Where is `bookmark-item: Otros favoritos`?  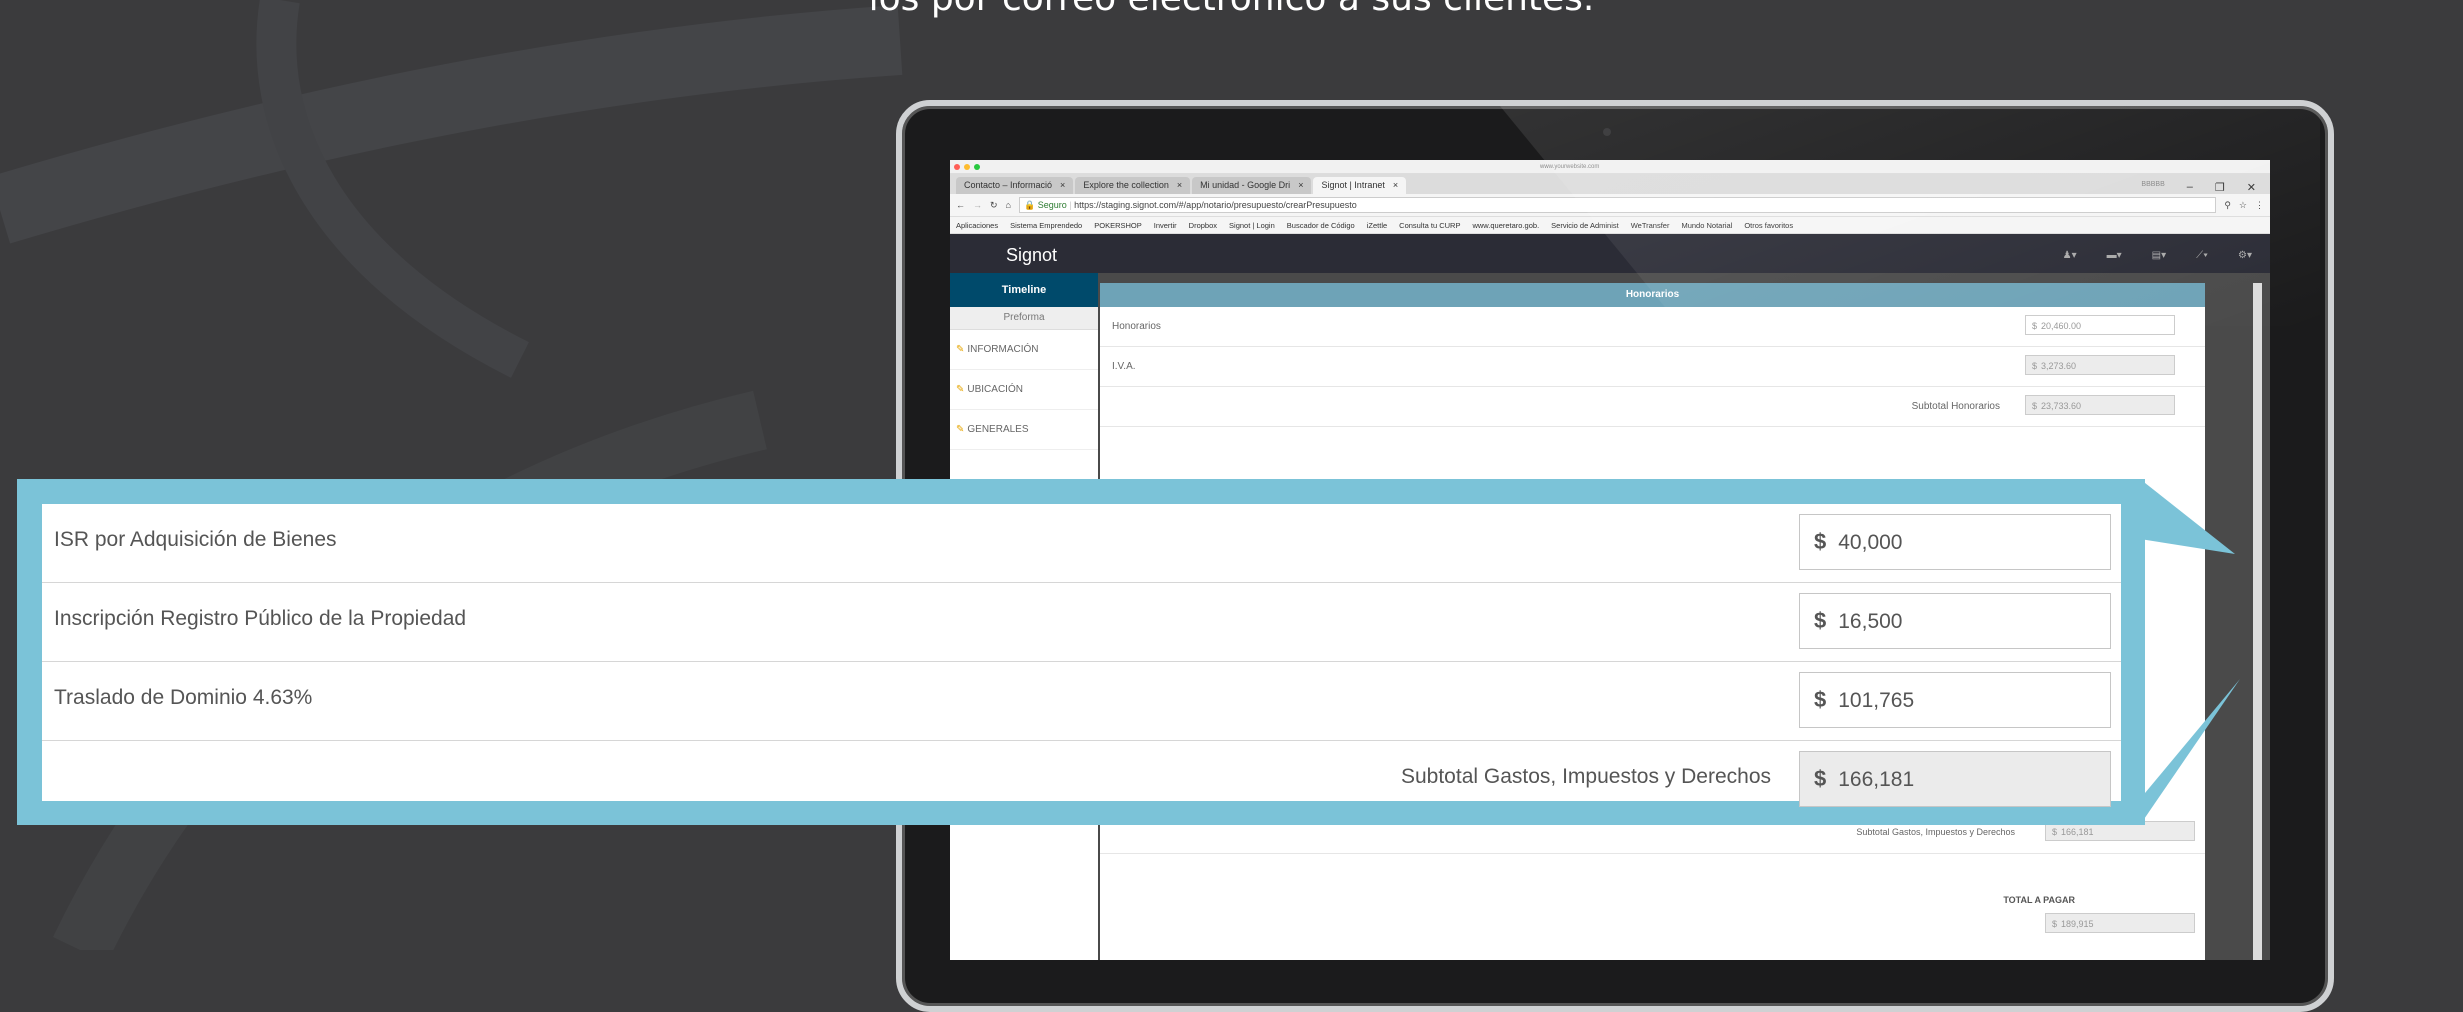
bookmark-item: Otros favoritos is located at coordinates (1768, 225).